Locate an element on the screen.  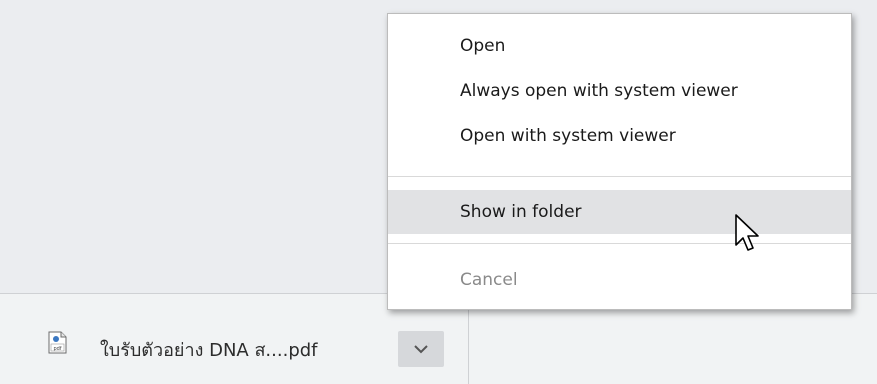
menu-item-label: Always open with system viewer is located at coordinates (599, 91).